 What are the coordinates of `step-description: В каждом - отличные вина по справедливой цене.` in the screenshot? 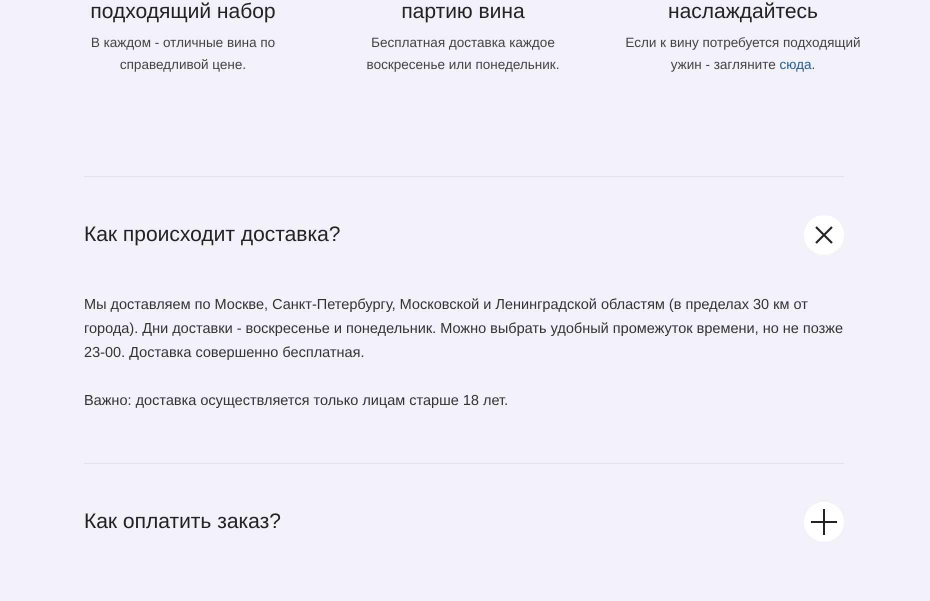 It's located at (183, 54).